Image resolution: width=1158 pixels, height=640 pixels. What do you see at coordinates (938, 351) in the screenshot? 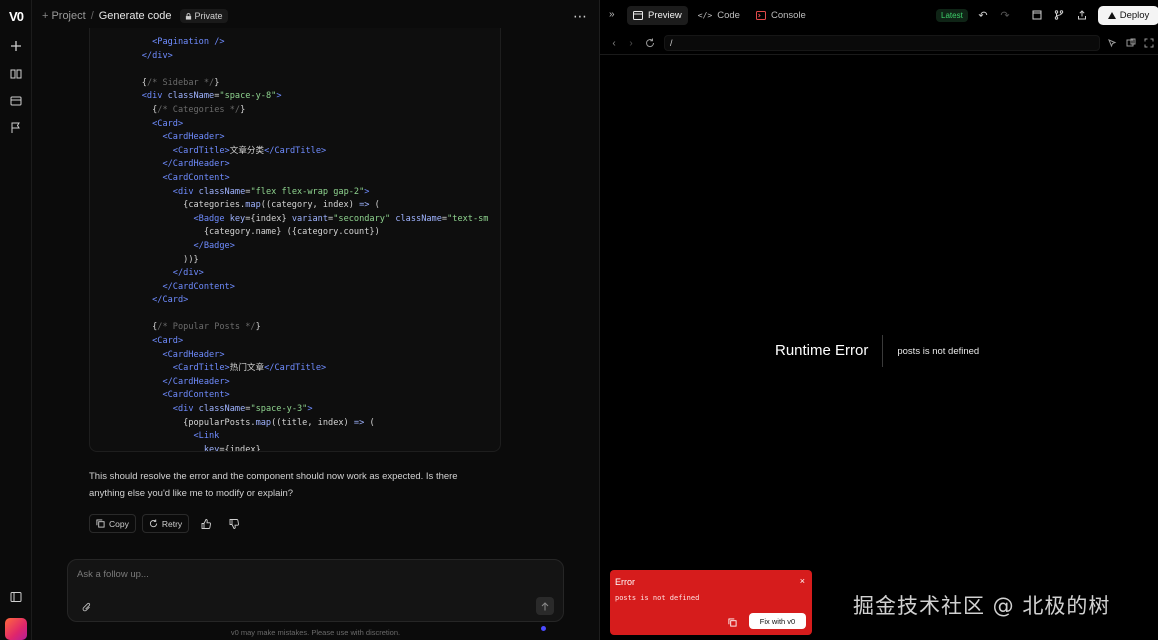
I see `runtime-error-message: posts is not defined` at bounding box center [938, 351].